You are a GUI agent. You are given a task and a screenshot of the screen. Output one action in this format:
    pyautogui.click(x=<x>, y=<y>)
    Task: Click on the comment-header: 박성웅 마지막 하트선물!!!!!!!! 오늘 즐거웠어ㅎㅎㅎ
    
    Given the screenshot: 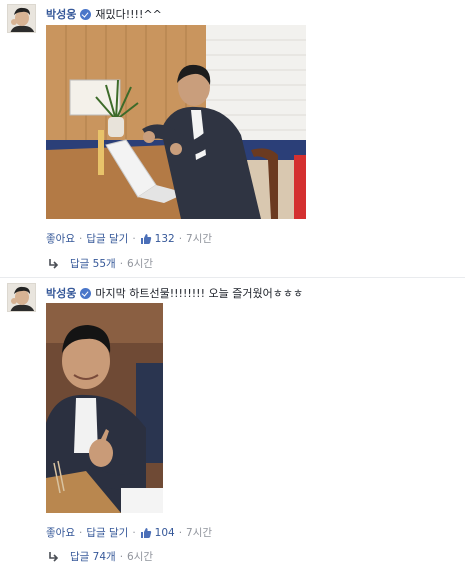 What is the action you would take?
    pyautogui.click(x=174, y=293)
    